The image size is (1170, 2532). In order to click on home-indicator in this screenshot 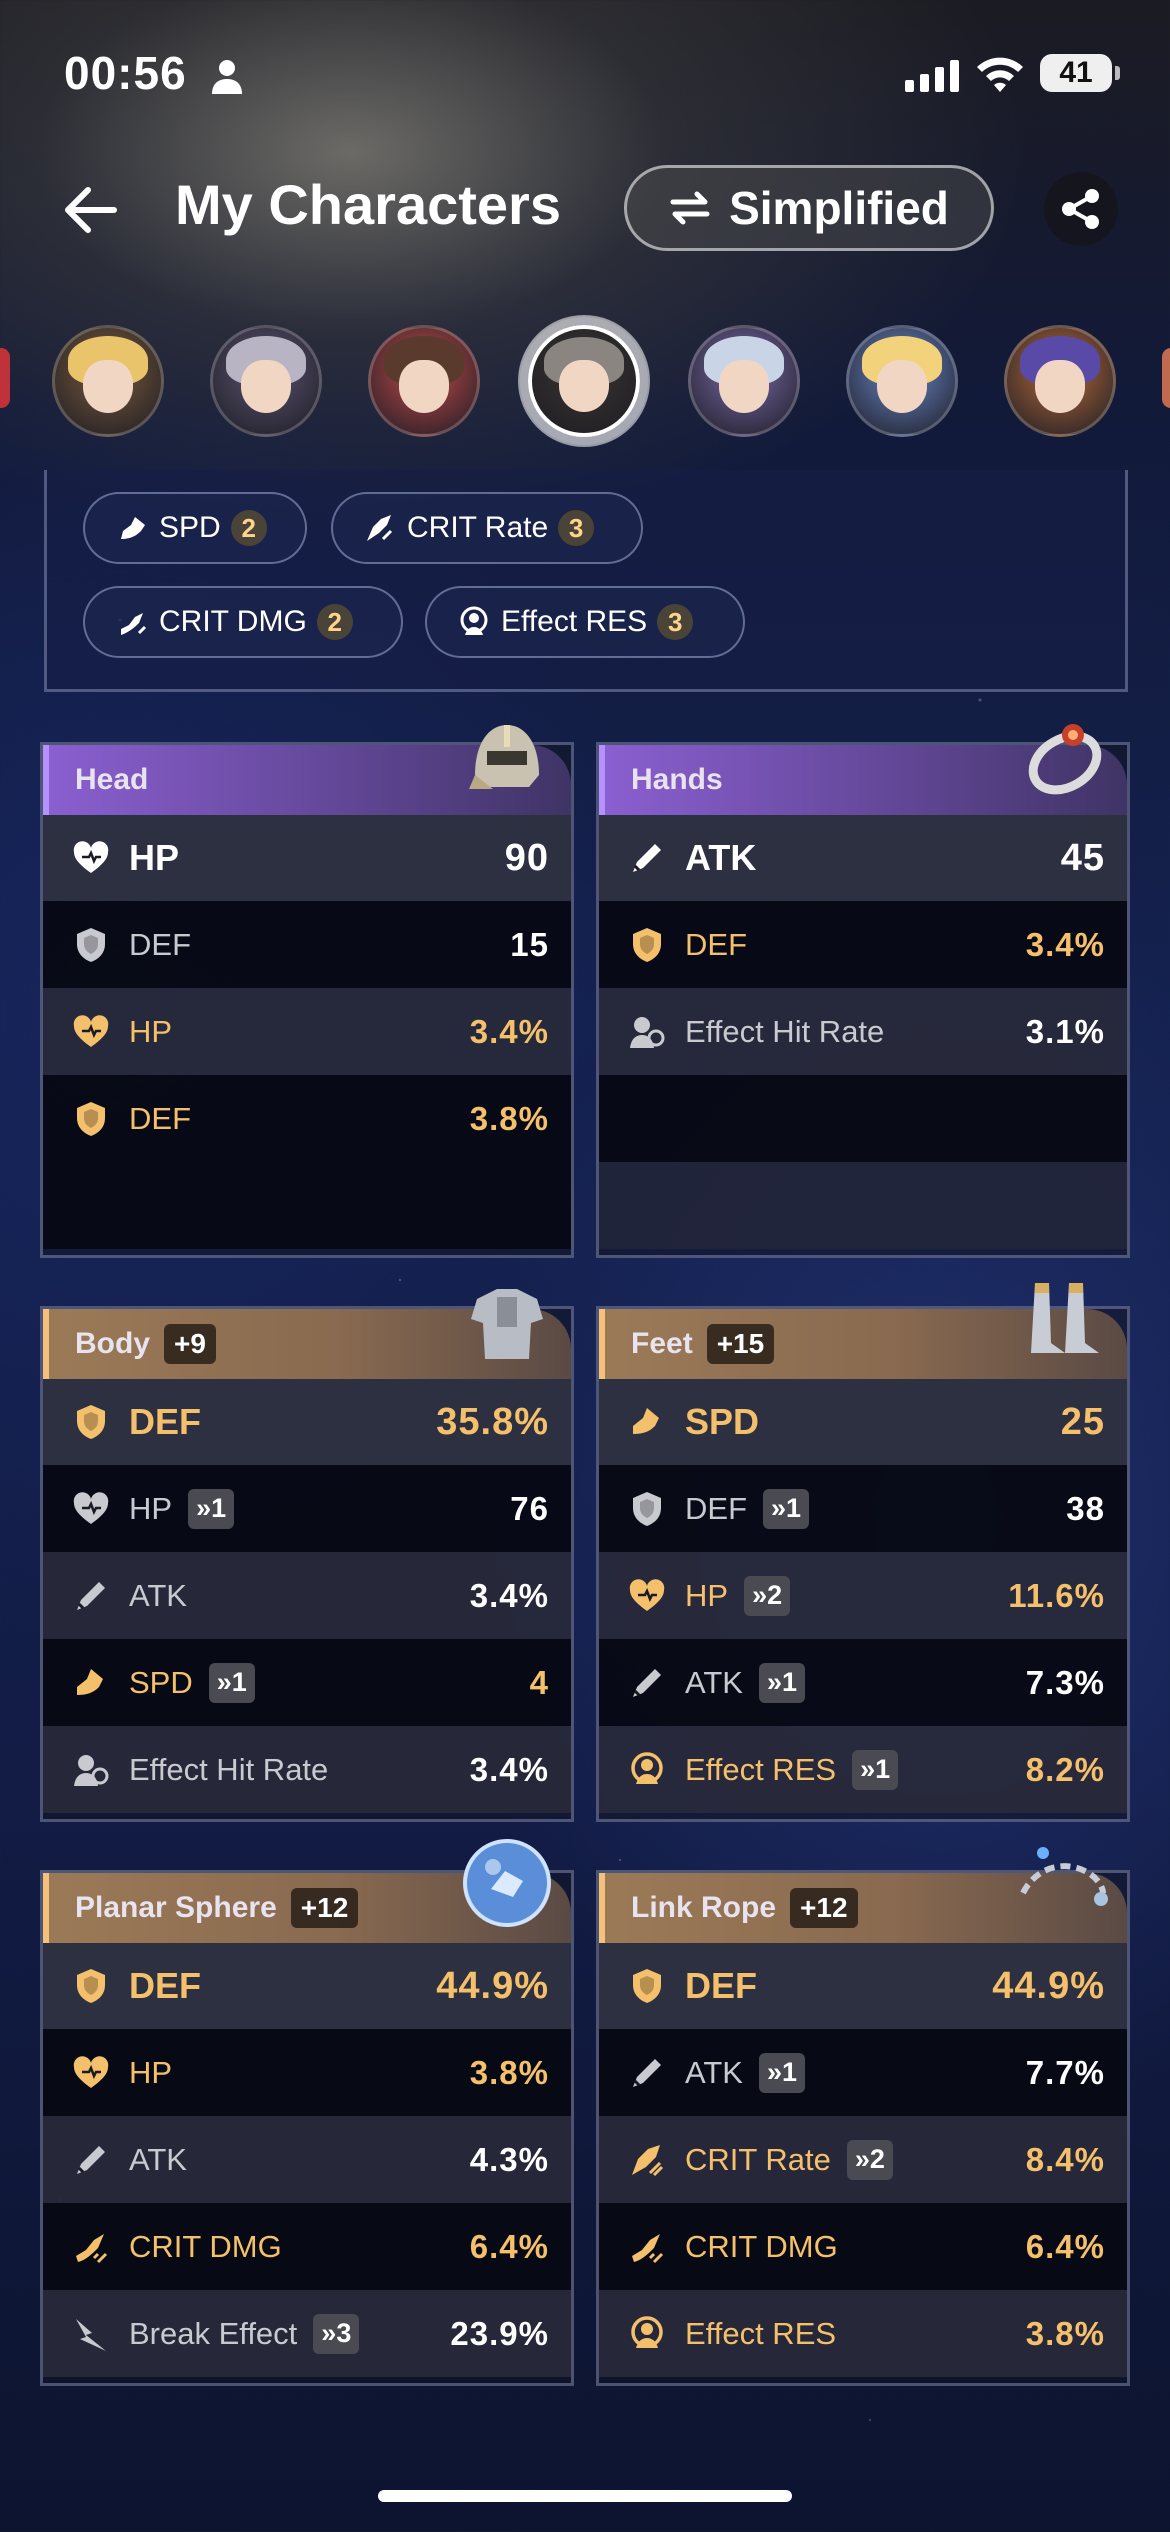, I will do `click(585, 2496)`.